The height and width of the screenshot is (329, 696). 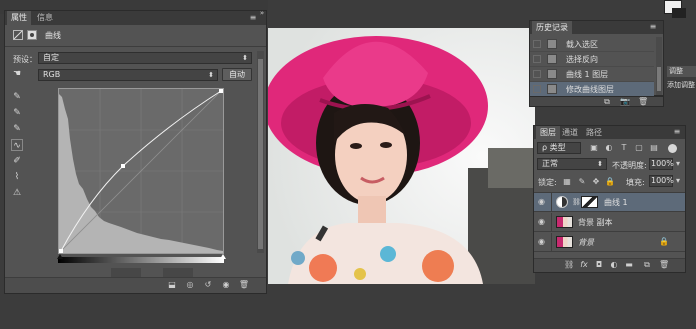 What do you see at coordinates (145, 58) in the screenshot?
I see `preset-dropdown: 自定 ⬍` at bounding box center [145, 58].